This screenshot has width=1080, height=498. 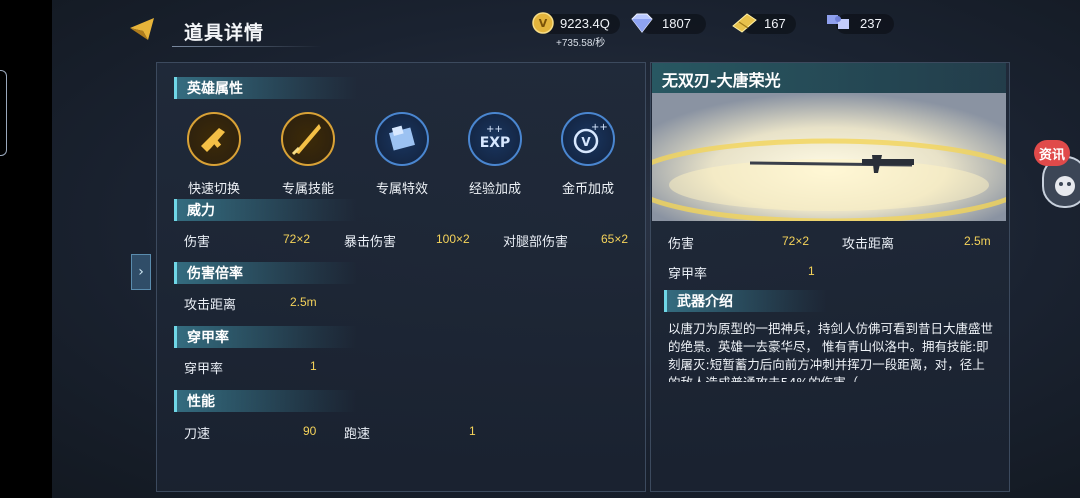 I want to click on left-black-bar, so click(x=26, y=249).